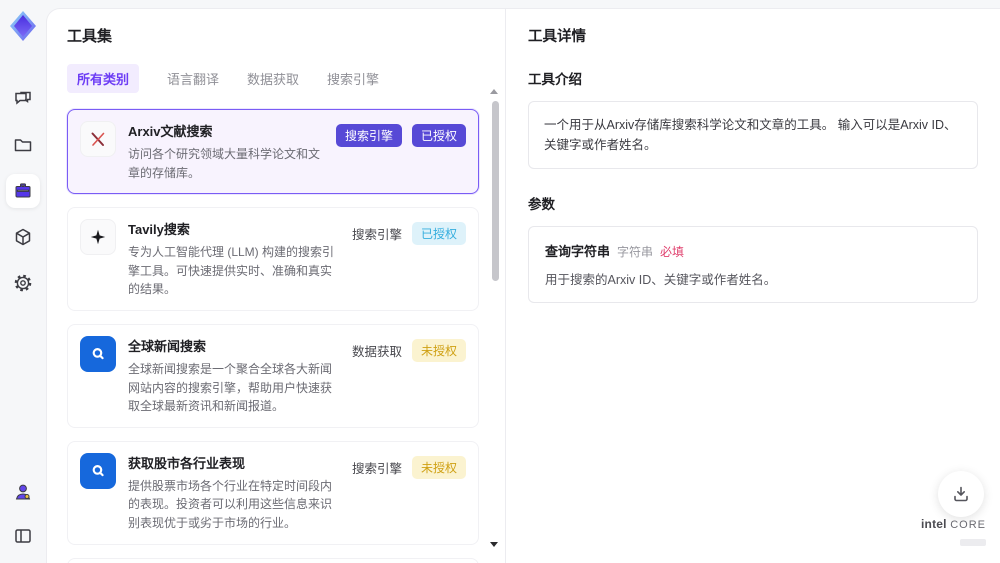 This screenshot has width=1000, height=563. What do you see at coordinates (368, 135) in the screenshot?
I see `tool-category-badge: 搜索引擎` at bounding box center [368, 135].